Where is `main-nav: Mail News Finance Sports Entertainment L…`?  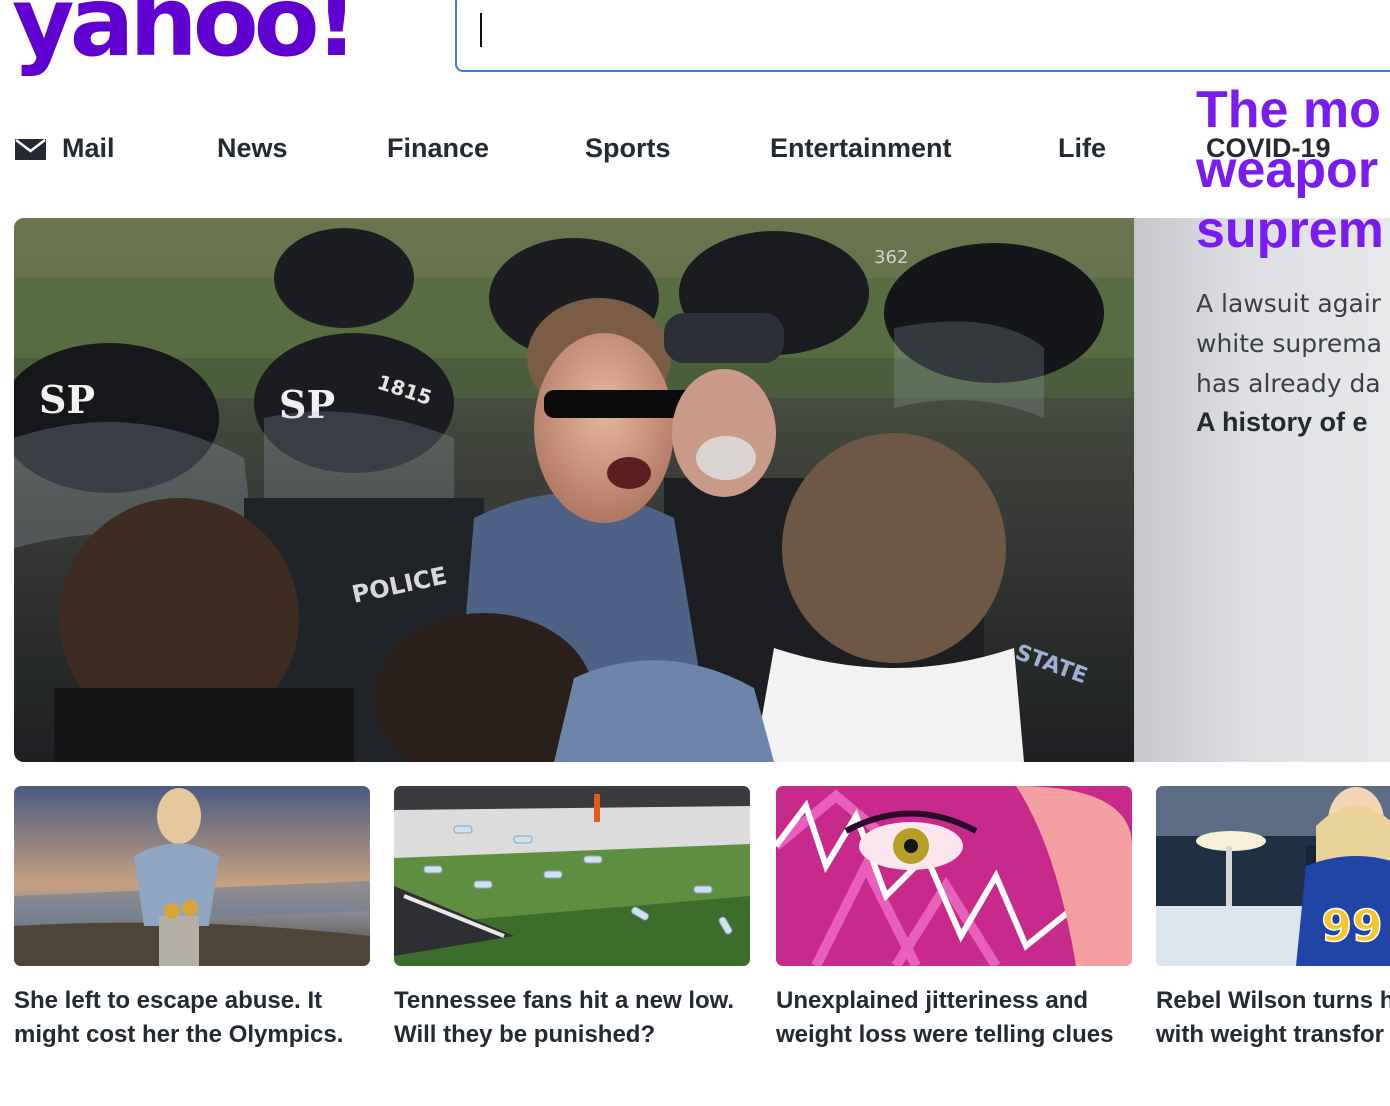
main-nav: Mail News Finance Sports Entertainment L… is located at coordinates (695, 148).